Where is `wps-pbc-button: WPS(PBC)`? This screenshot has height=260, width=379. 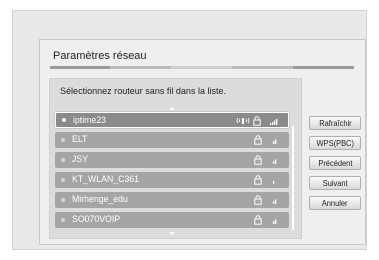
wps-pbc-button: WPS(PBC) is located at coordinates (335, 143).